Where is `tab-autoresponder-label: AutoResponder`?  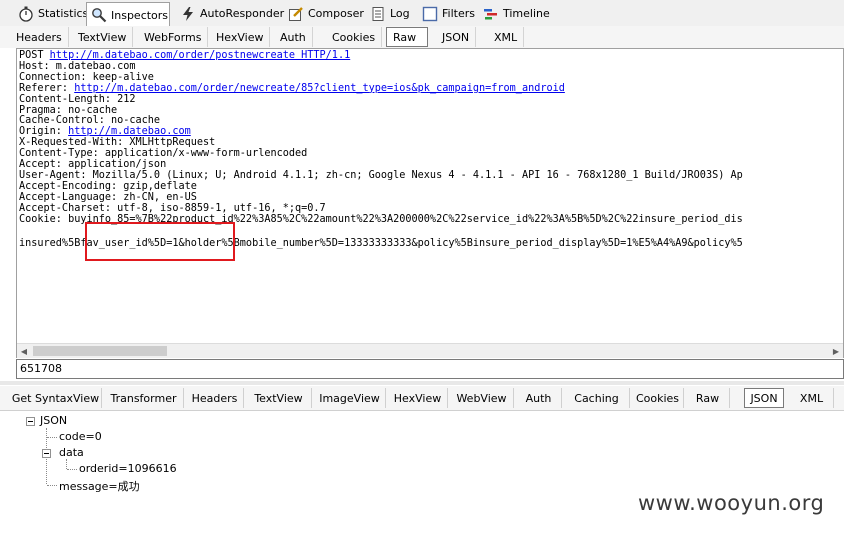 tab-autoresponder-label: AutoResponder is located at coordinates (242, 13).